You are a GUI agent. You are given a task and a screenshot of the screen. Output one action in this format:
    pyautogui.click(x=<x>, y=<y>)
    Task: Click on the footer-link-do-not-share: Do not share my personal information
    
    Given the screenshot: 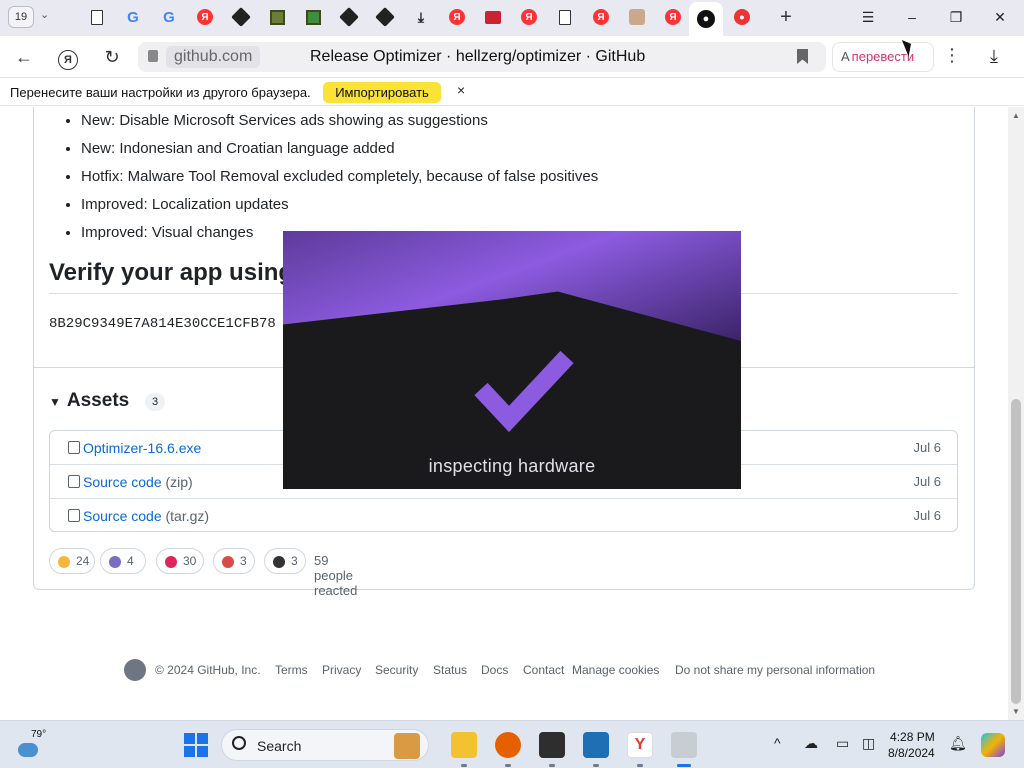 What is the action you would take?
    pyautogui.click(x=775, y=670)
    